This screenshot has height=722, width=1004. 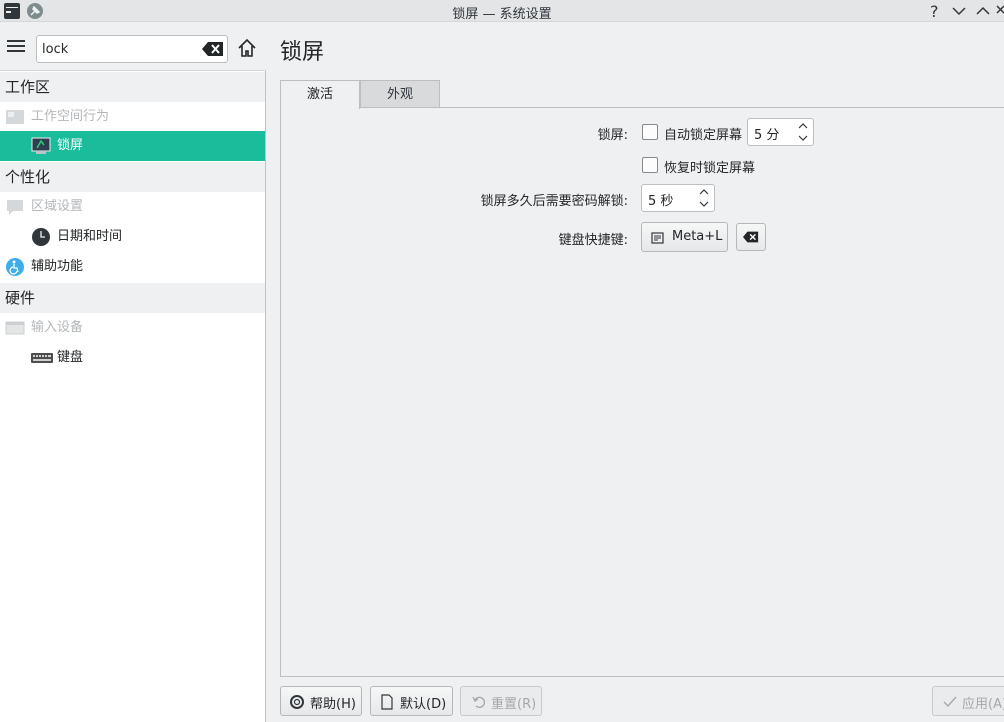 I want to click on apply-button: 应用(A), so click(x=968, y=701).